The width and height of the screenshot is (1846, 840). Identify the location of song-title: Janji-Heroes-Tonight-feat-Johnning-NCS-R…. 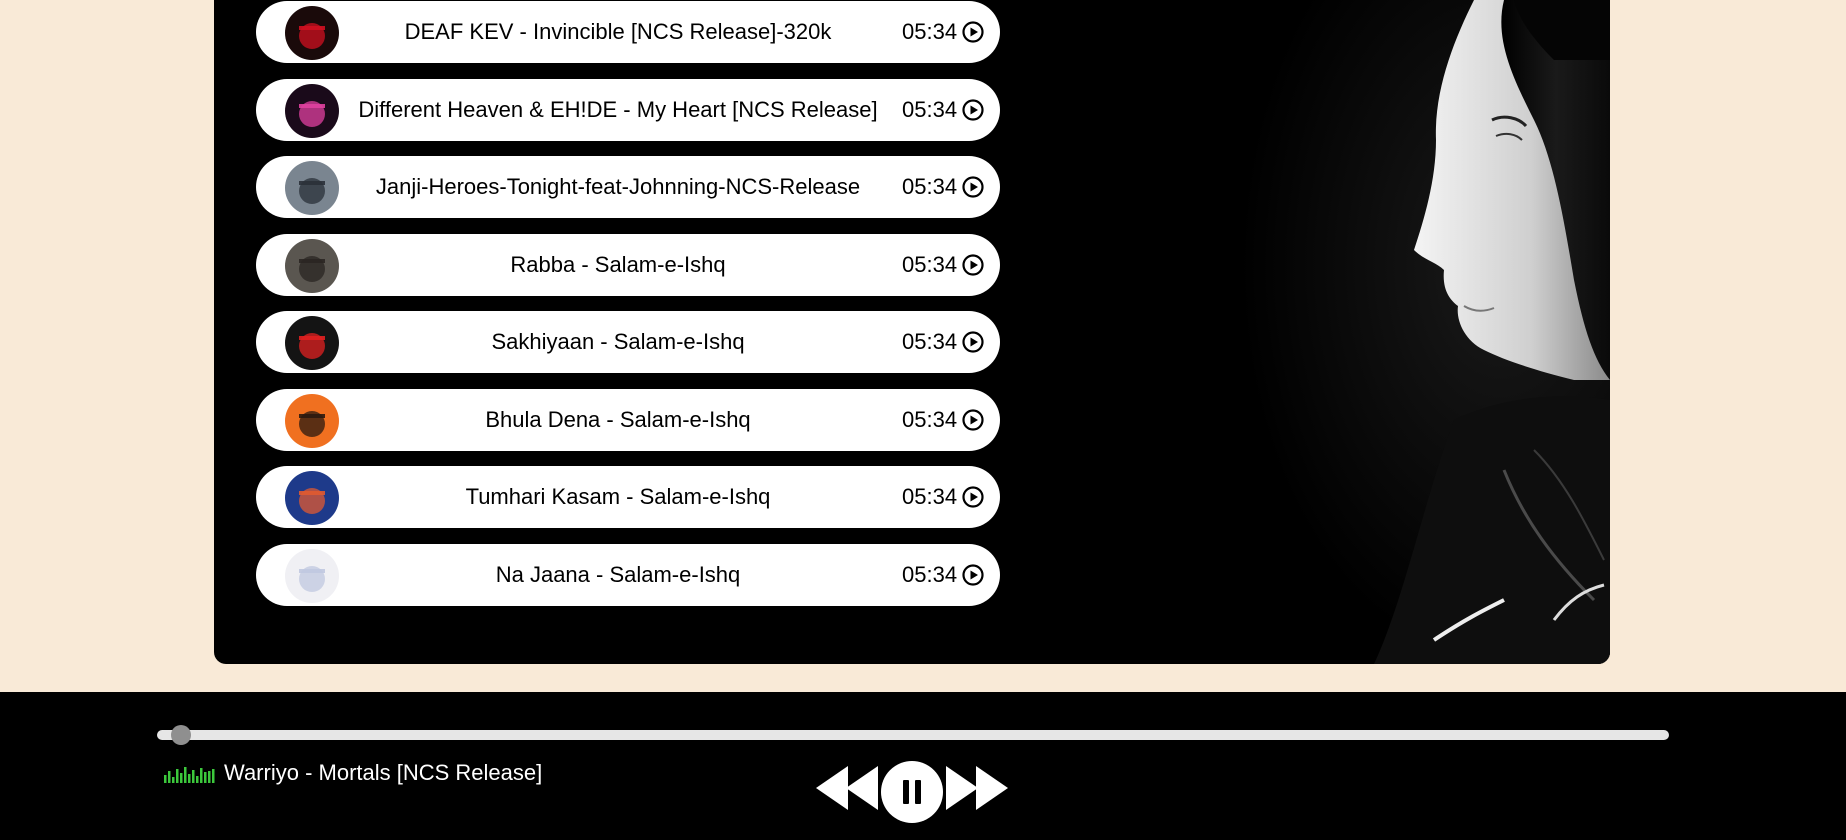
(618, 186).